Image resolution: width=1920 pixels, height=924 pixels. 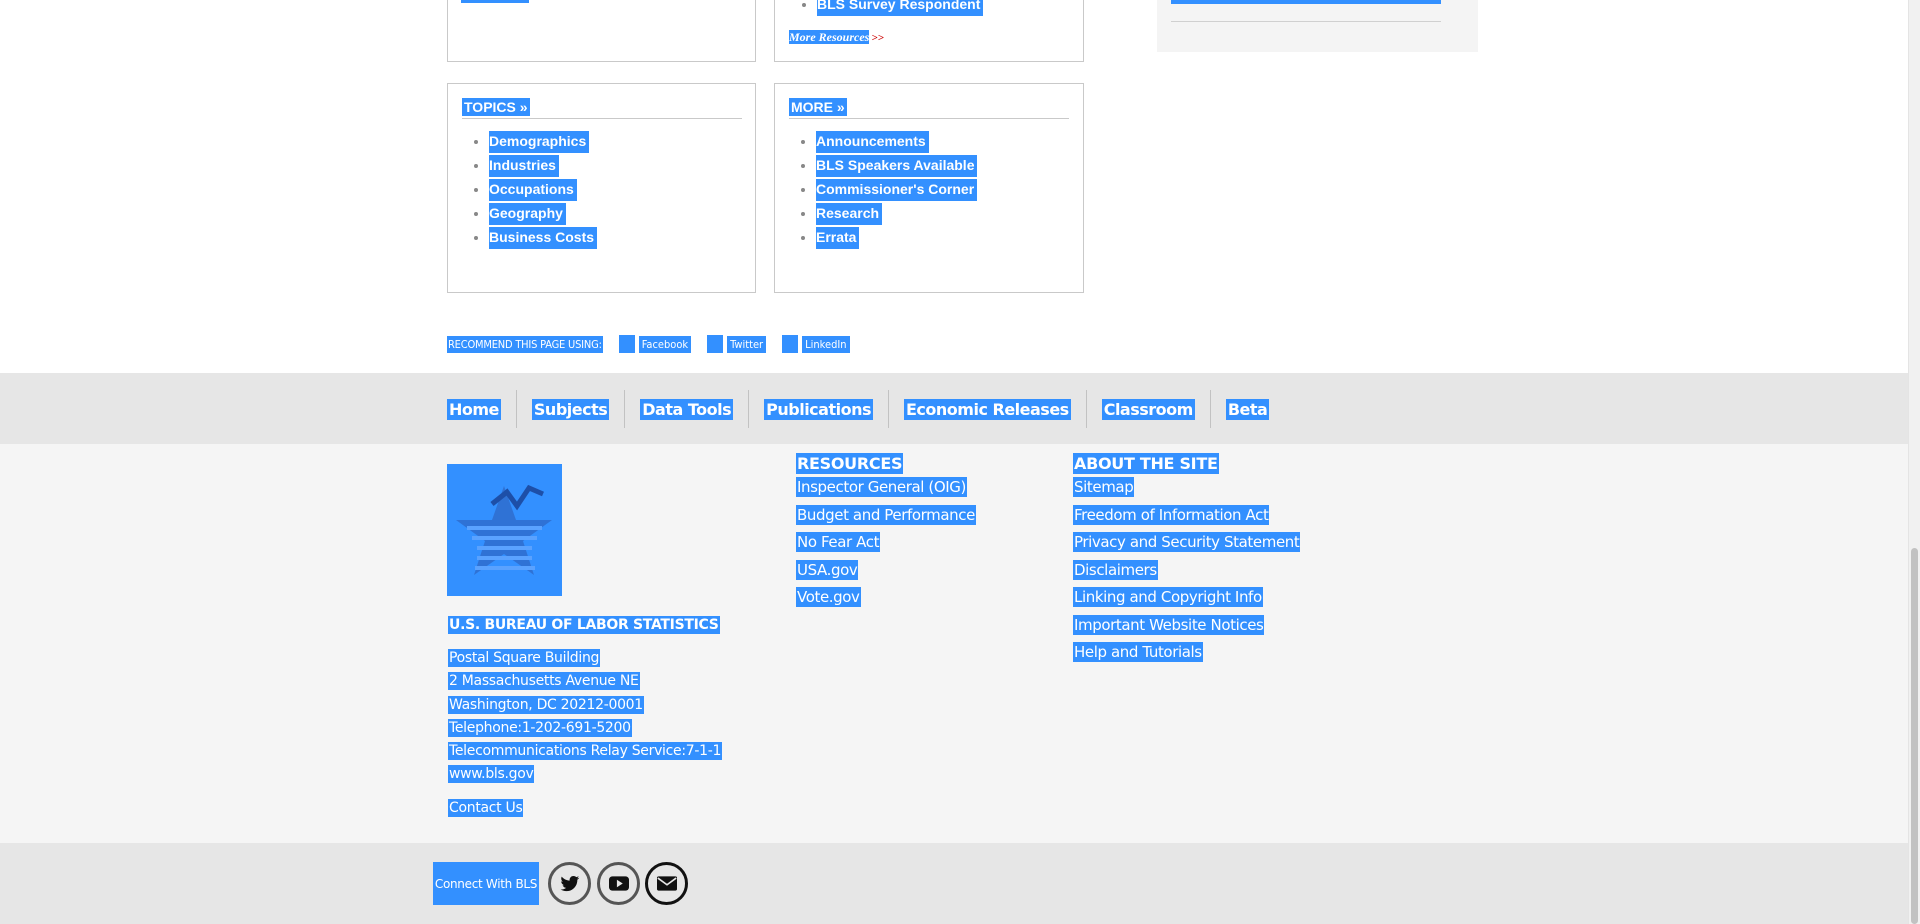 What do you see at coordinates (543, 239) in the screenshot?
I see `topic-link: Business Costs` at bounding box center [543, 239].